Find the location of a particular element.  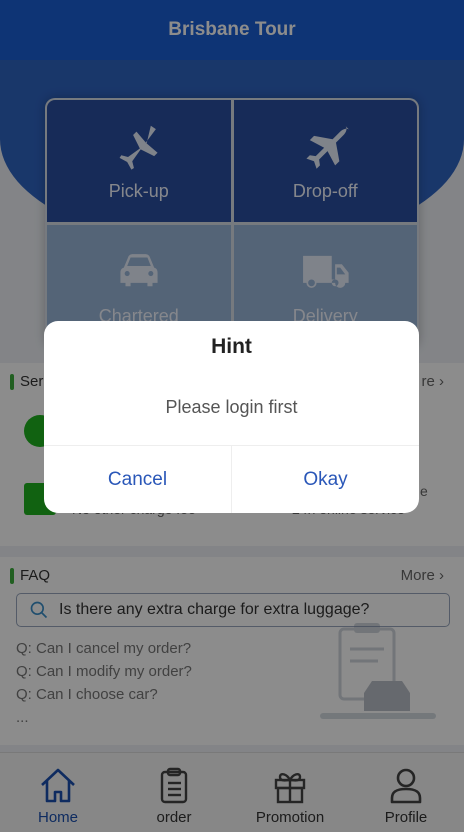

cancel-button: Cancel is located at coordinates (137, 479).